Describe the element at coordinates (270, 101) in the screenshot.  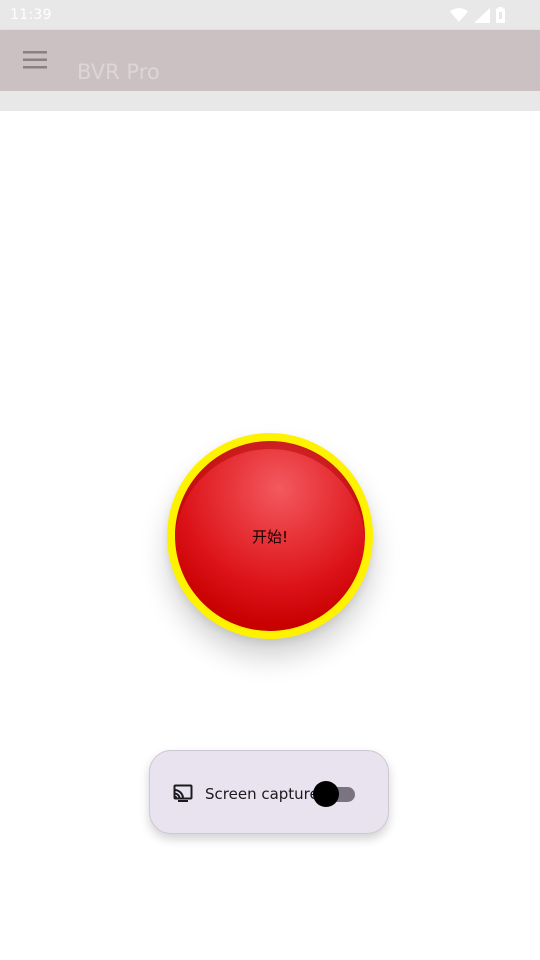
I see `app-bar-underlay` at that location.